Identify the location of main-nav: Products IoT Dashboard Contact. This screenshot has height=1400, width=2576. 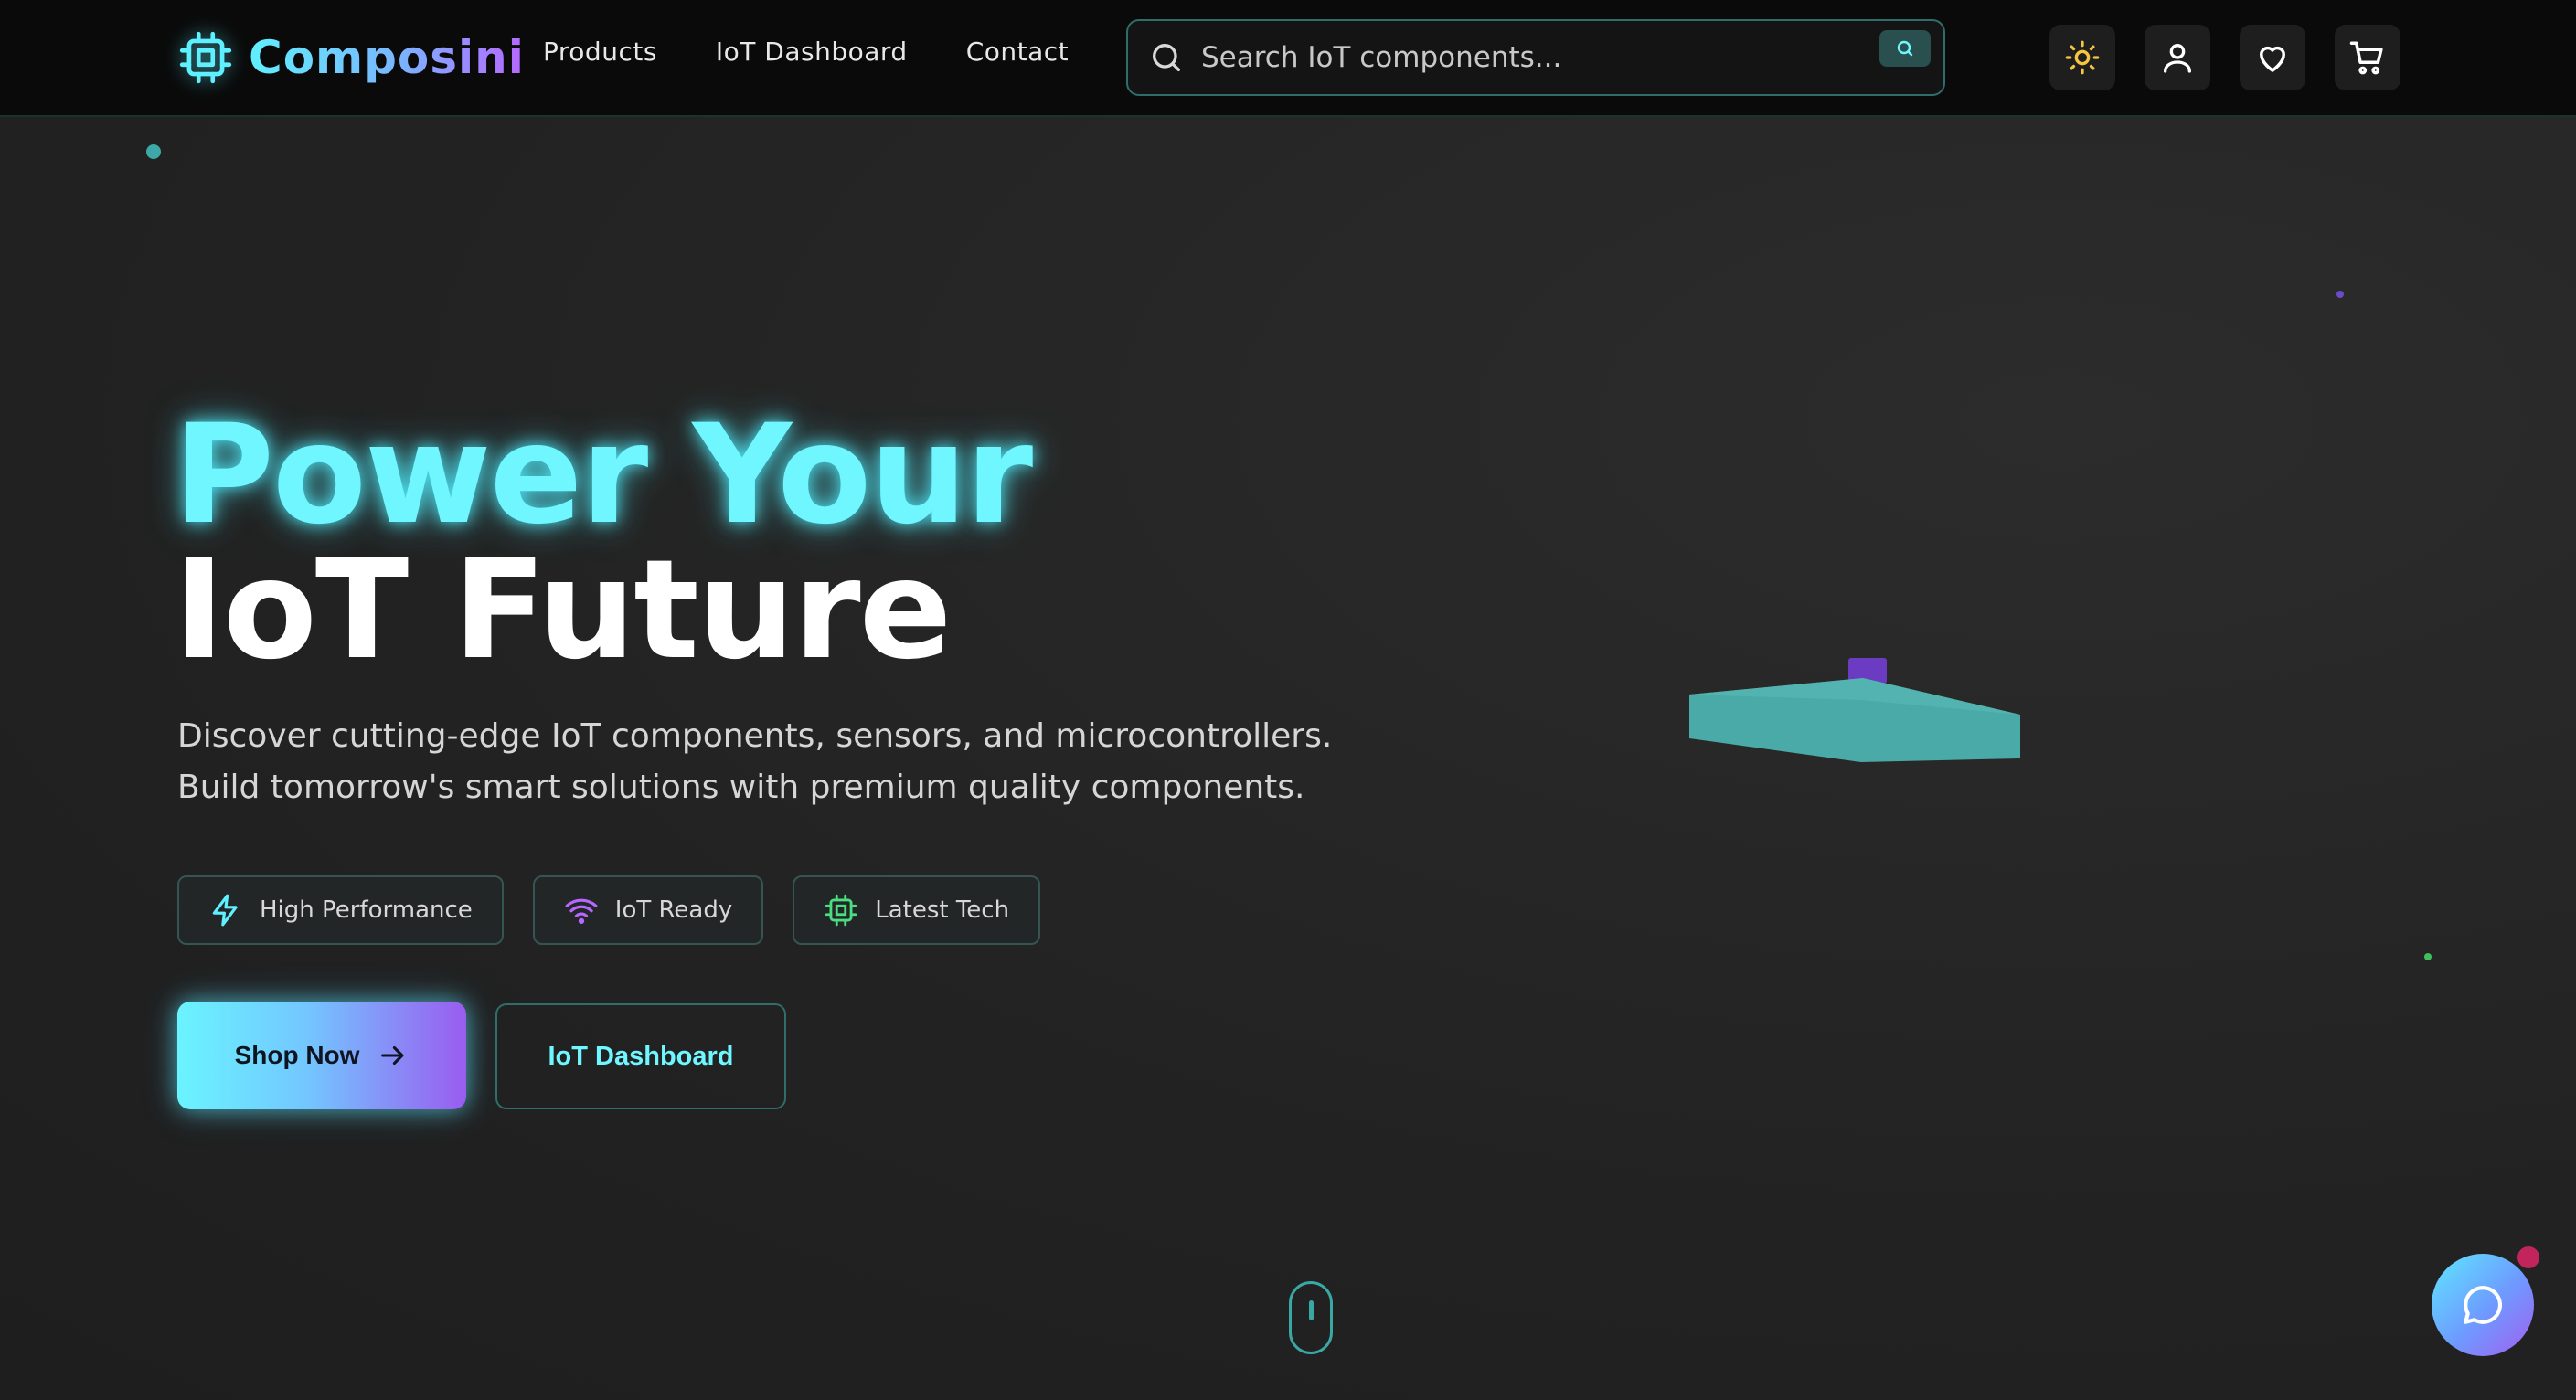
(806, 52).